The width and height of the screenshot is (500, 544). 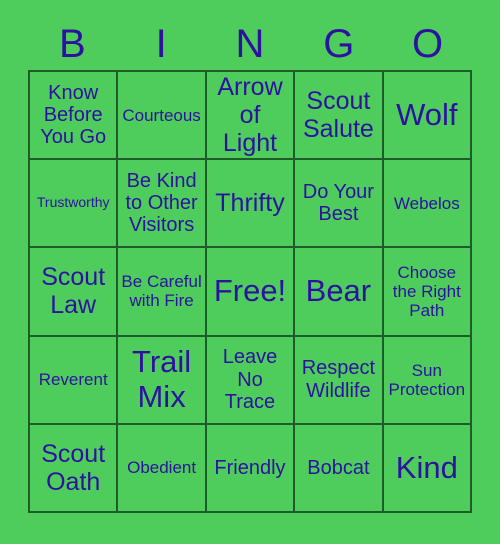 I want to click on bingo-cell-r4c1: Reverent, so click(x=74, y=380).